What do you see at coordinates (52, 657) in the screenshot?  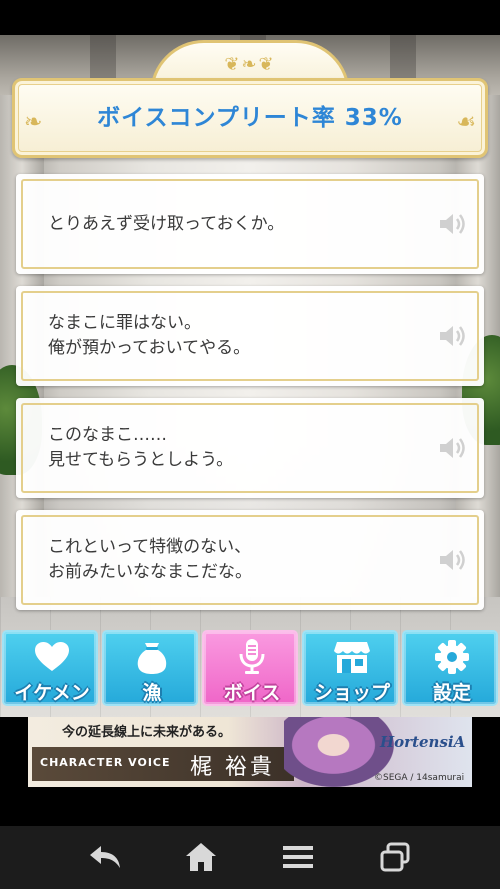 I see `heart-icon` at bounding box center [52, 657].